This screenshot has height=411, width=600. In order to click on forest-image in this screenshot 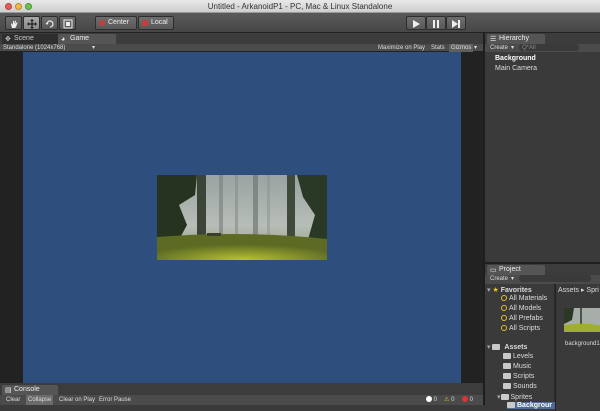, I will do `click(242, 217)`.